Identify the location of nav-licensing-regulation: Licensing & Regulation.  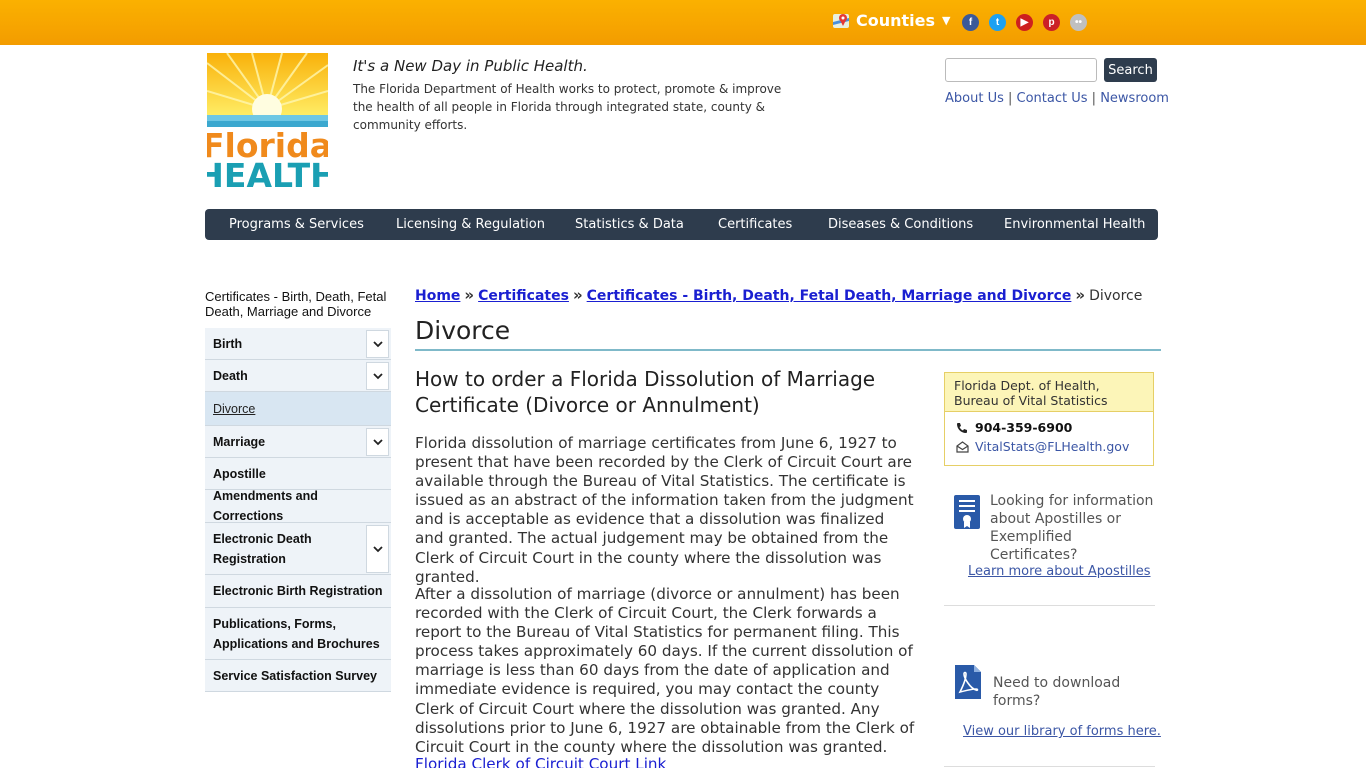
(470, 224).